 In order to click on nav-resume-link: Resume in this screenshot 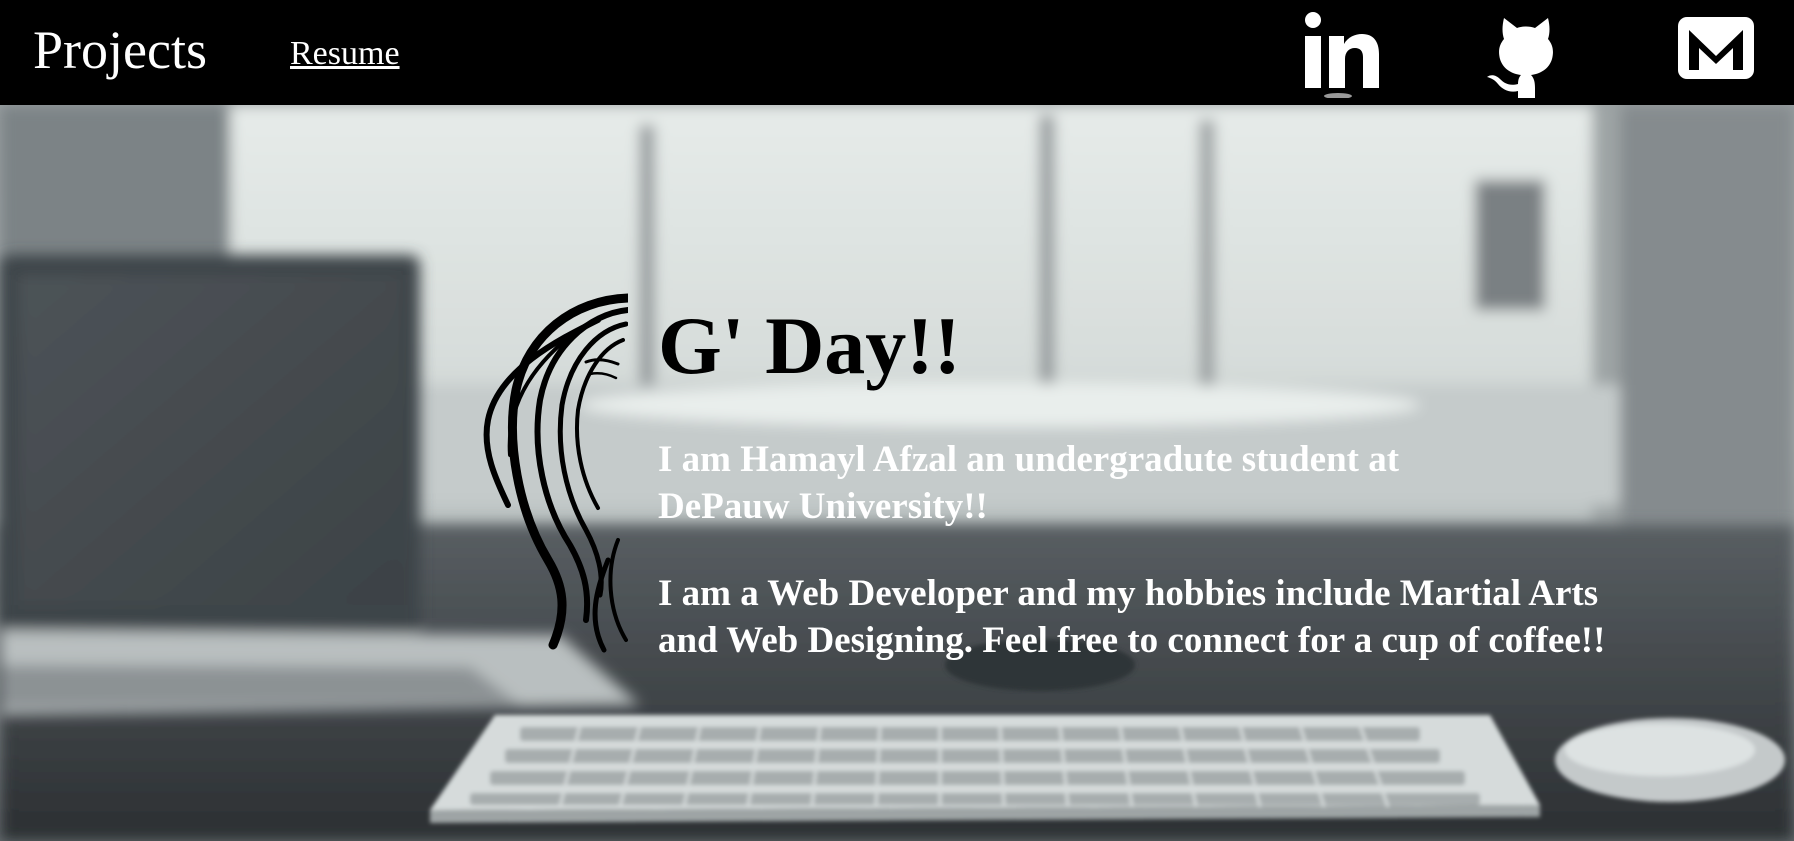, I will do `click(345, 54)`.